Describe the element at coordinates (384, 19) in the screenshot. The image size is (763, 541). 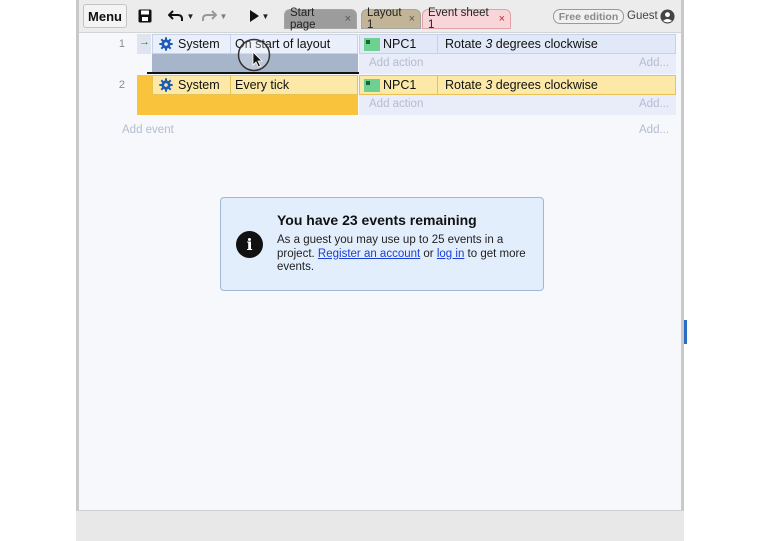
I see `tab-label: Layout 1` at that location.